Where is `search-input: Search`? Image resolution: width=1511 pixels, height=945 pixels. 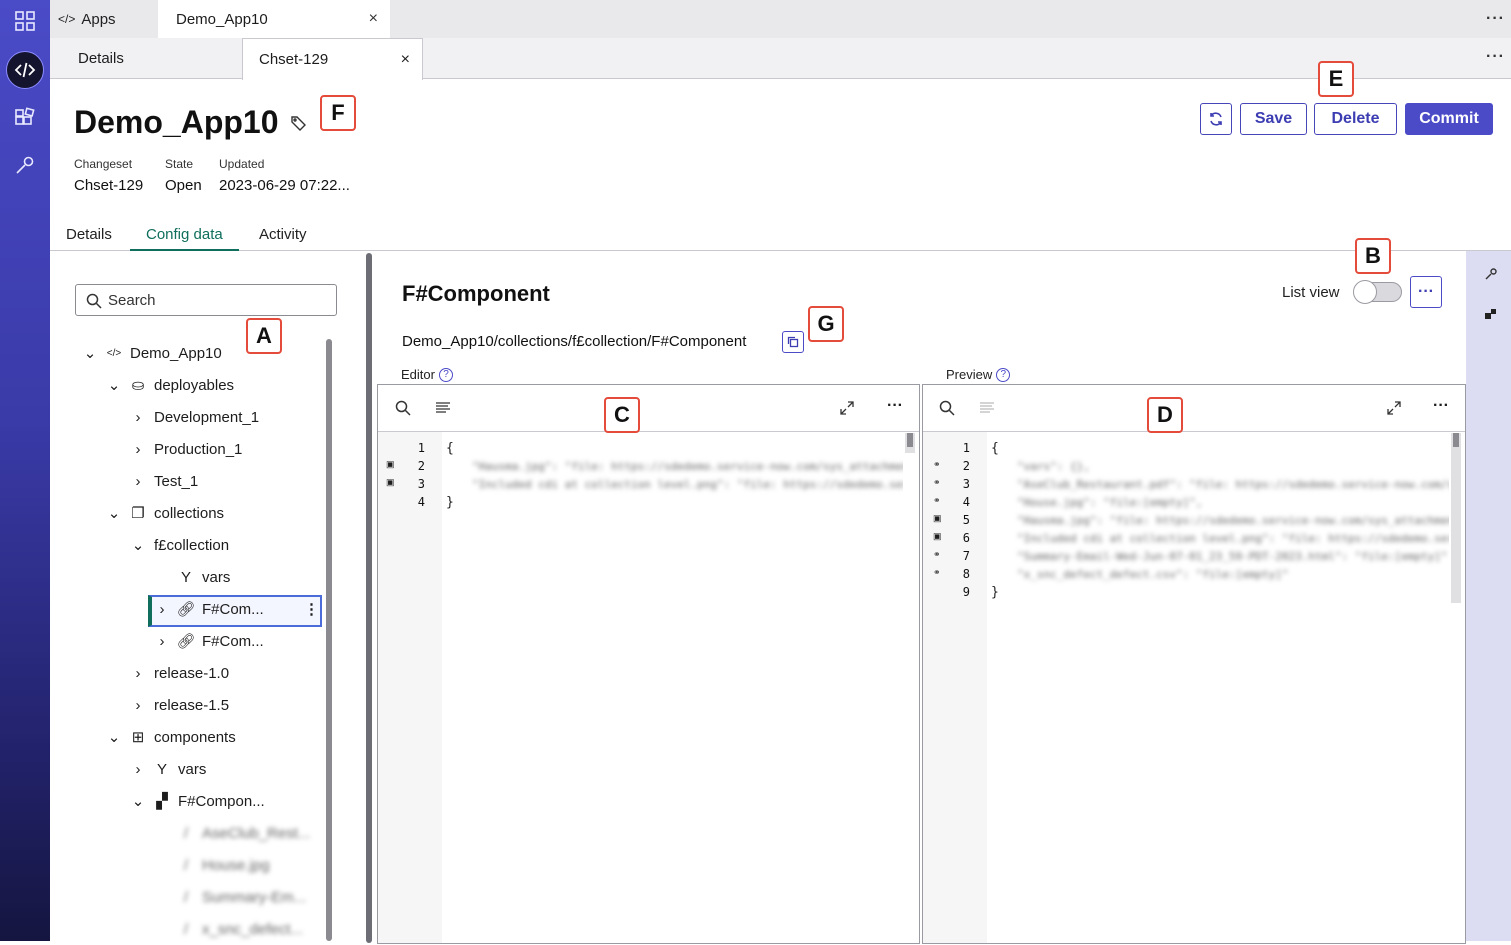
search-input: Search is located at coordinates (206, 300).